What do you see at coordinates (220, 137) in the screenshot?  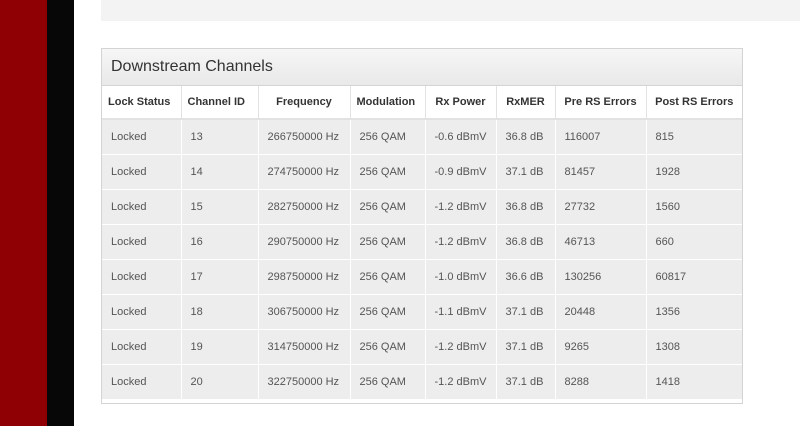 I see `cell-channel-id: 13` at bounding box center [220, 137].